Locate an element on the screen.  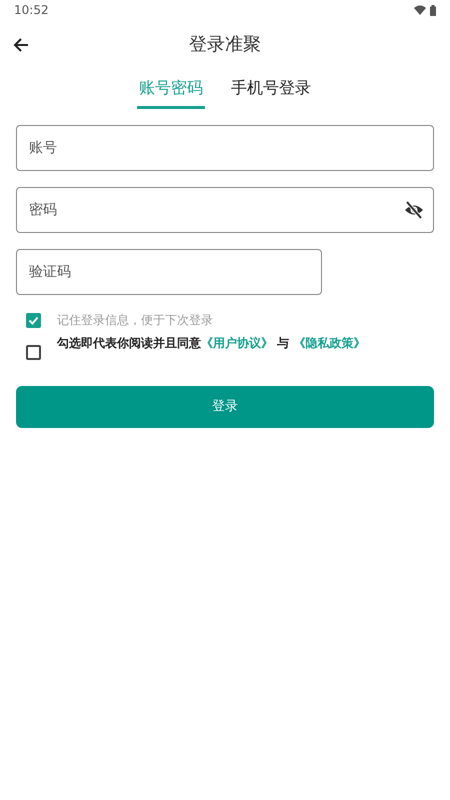
tab: 账号密码 is located at coordinates (171, 90).